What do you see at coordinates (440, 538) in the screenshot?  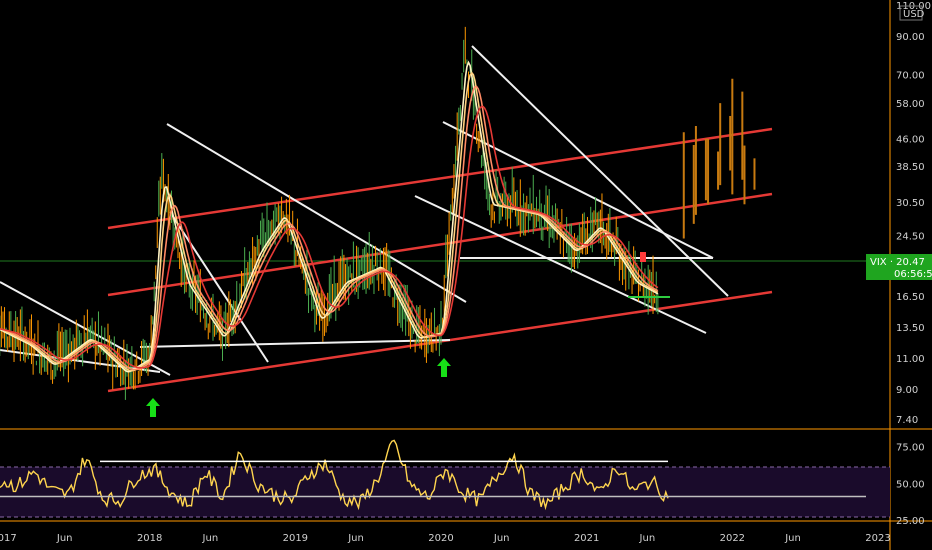 I see `time-tick-label: 2020` at bounding box center [440, 538].